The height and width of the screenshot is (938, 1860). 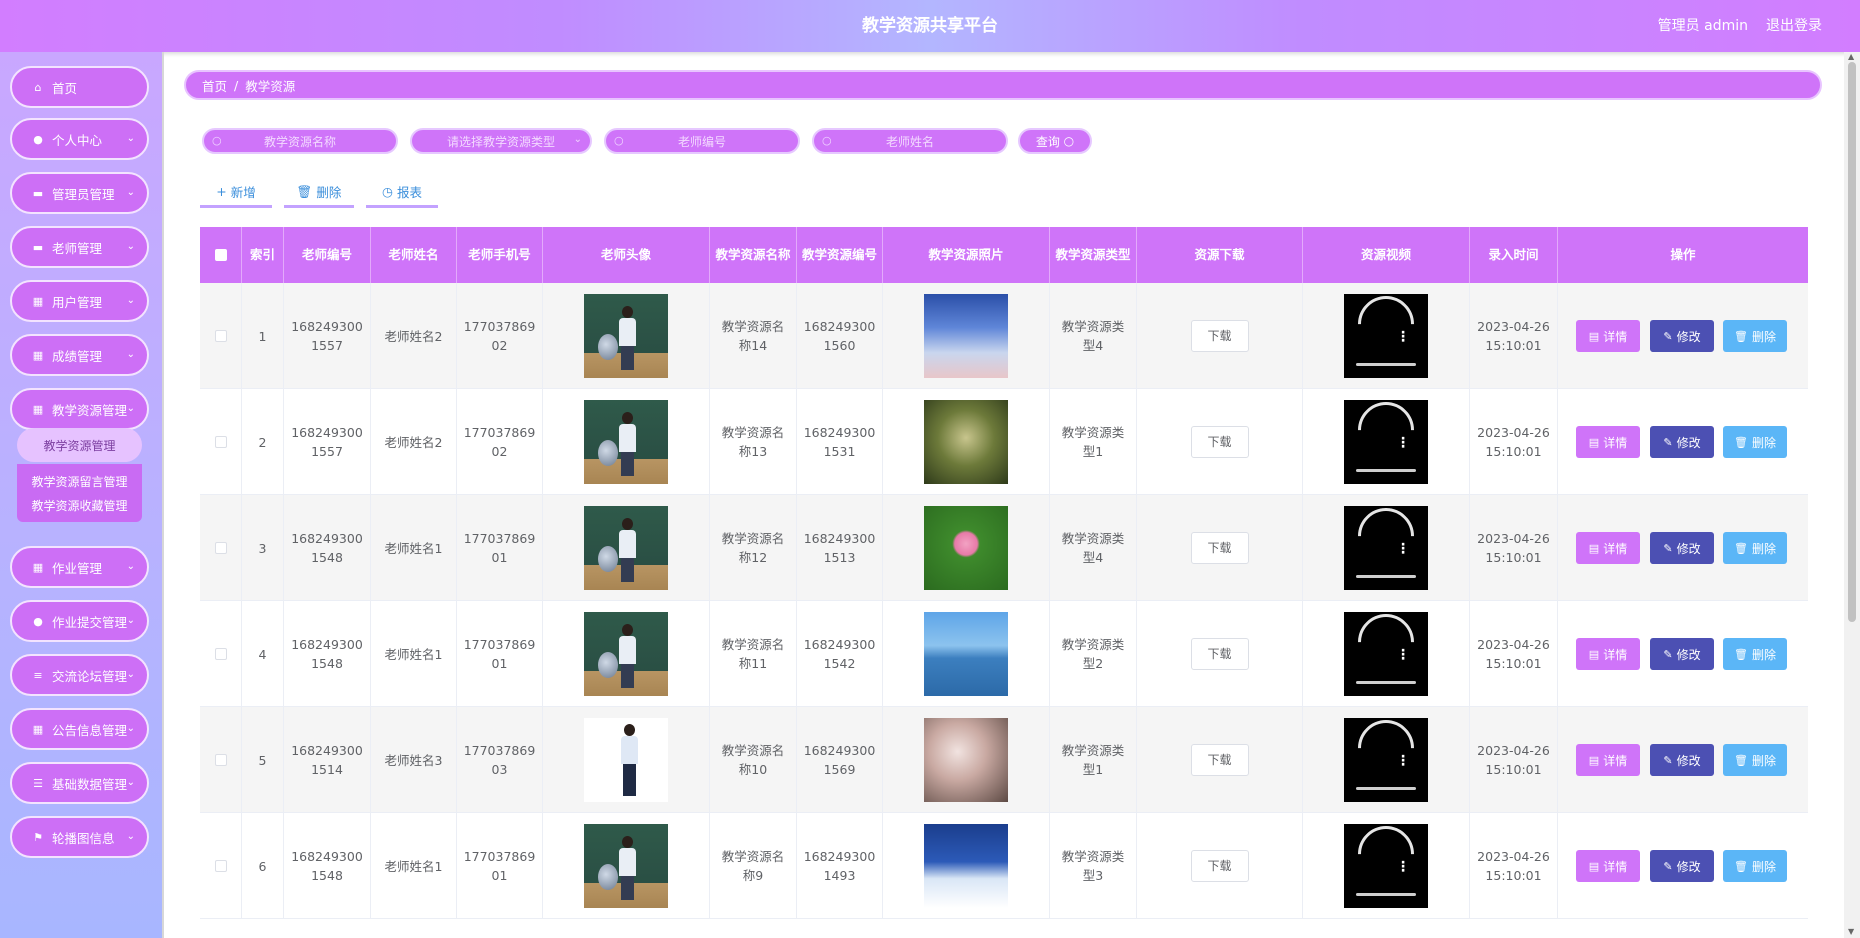 I want to click on add-label: 新增, so click(x=243, y=192).